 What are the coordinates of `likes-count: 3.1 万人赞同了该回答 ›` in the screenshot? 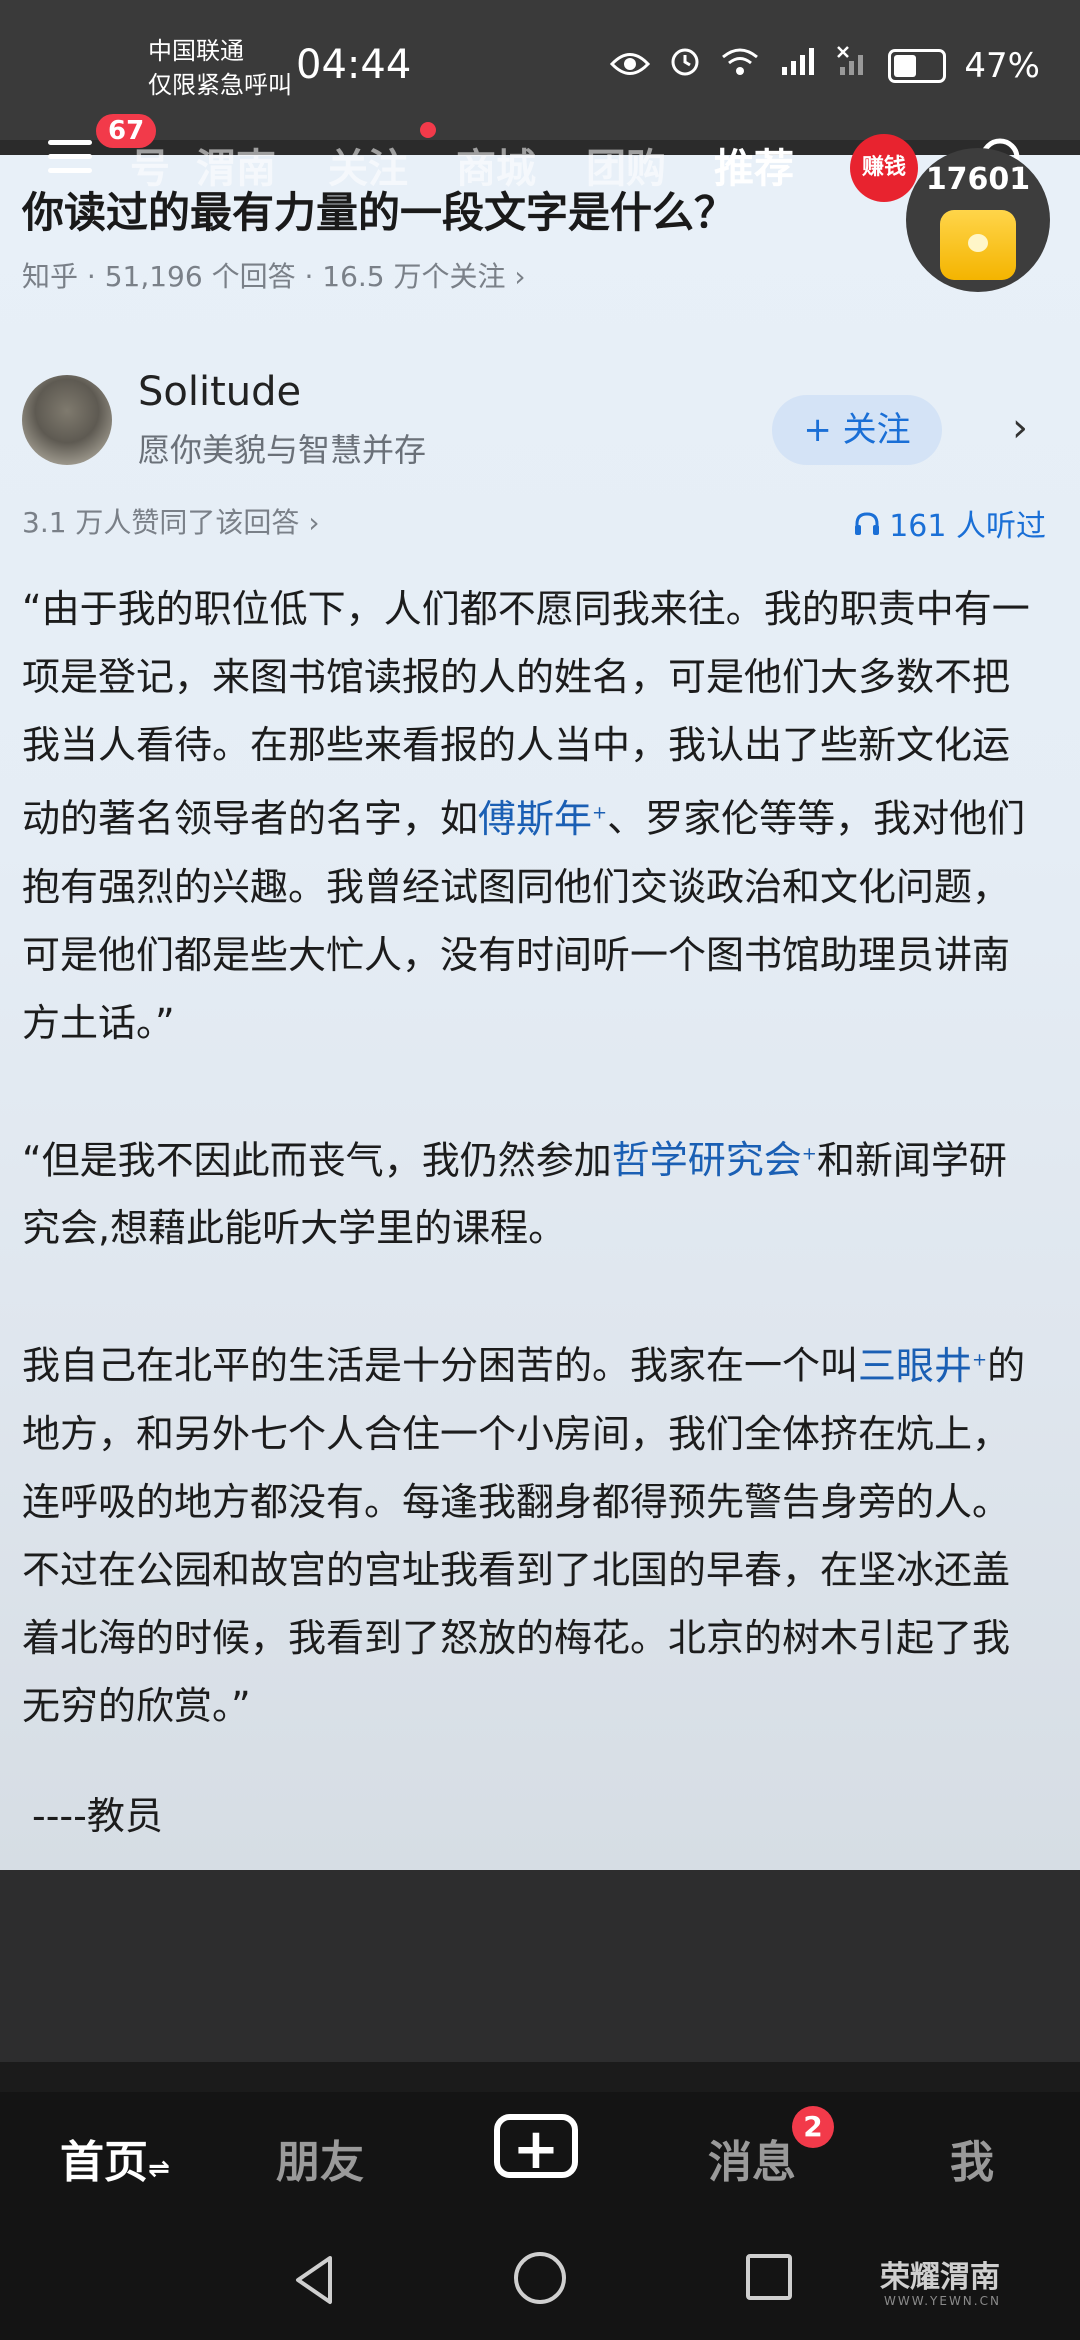 It's located at (171, 521).